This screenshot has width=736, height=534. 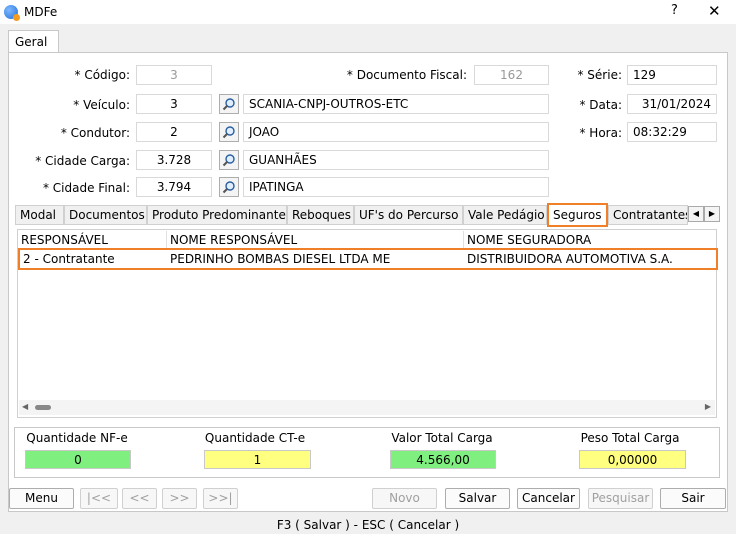 I want to click on pesquisar-button: Pesquisar, so click(x=620, y=498).